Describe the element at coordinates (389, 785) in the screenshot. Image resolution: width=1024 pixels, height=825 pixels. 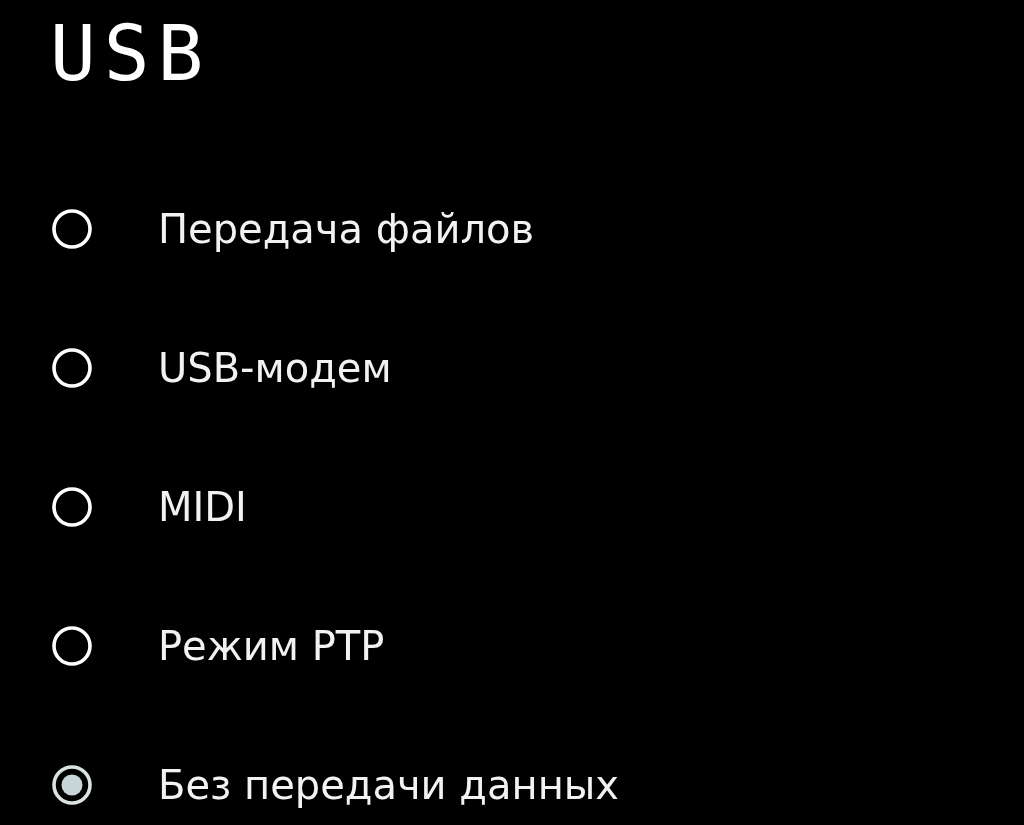
I see `option-label: Без передачи данных` at that location.